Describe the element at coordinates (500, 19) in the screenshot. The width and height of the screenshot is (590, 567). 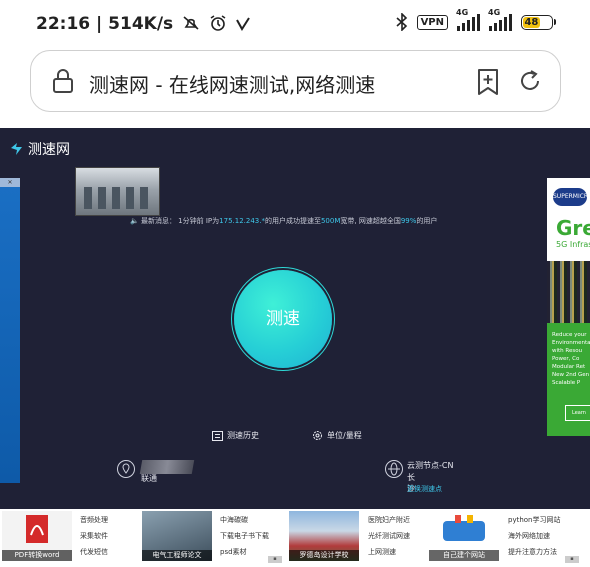
I see `signal-icon-2: 4G` at that location.